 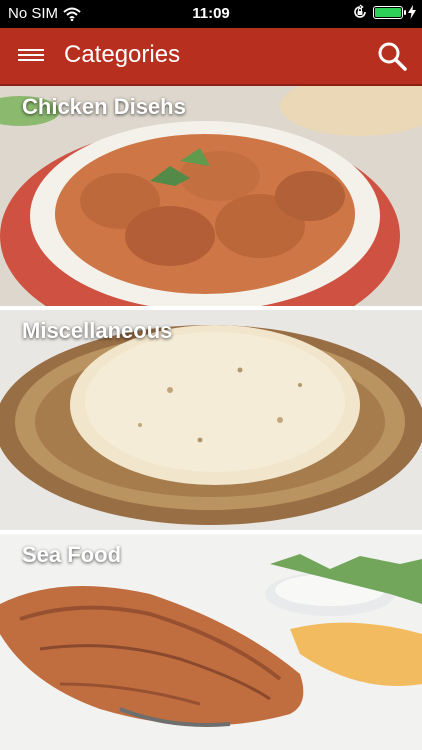 What do you see at coordinates (31, 56) in the screenshot?
I see `hamburger-menu-icon` at bounding box center [31, 56].